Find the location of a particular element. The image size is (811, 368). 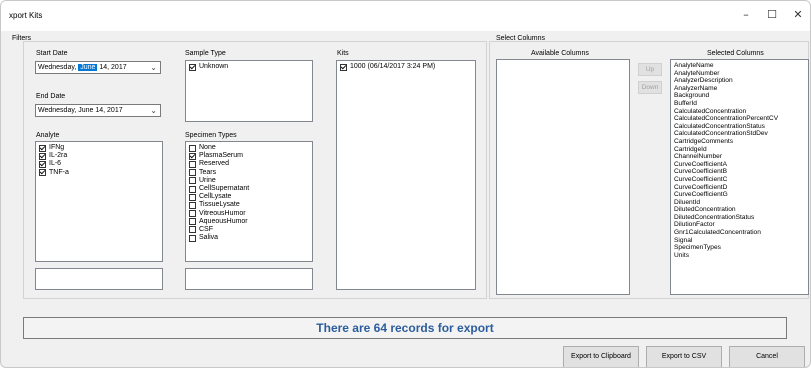

selected-column-item: CalculatedConcentration is located at coordinates (739, 112).